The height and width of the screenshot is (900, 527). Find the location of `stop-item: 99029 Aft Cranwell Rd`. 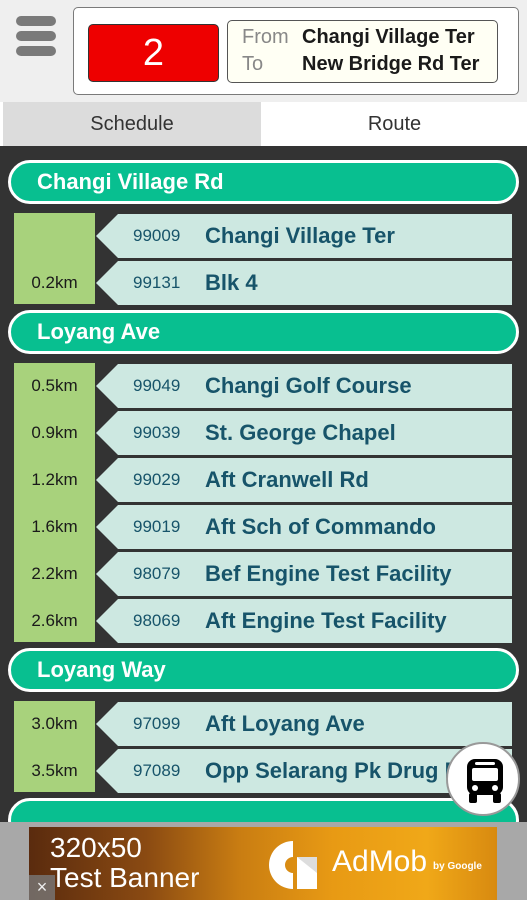

stop-item: 99029 Aft Cranwell Rd is located at coordinates (304, 480).